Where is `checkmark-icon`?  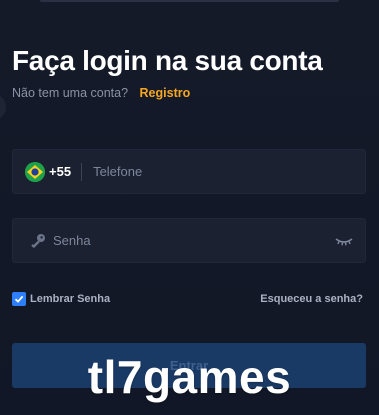
checkmark-icon is located at coordinates (19, 299).